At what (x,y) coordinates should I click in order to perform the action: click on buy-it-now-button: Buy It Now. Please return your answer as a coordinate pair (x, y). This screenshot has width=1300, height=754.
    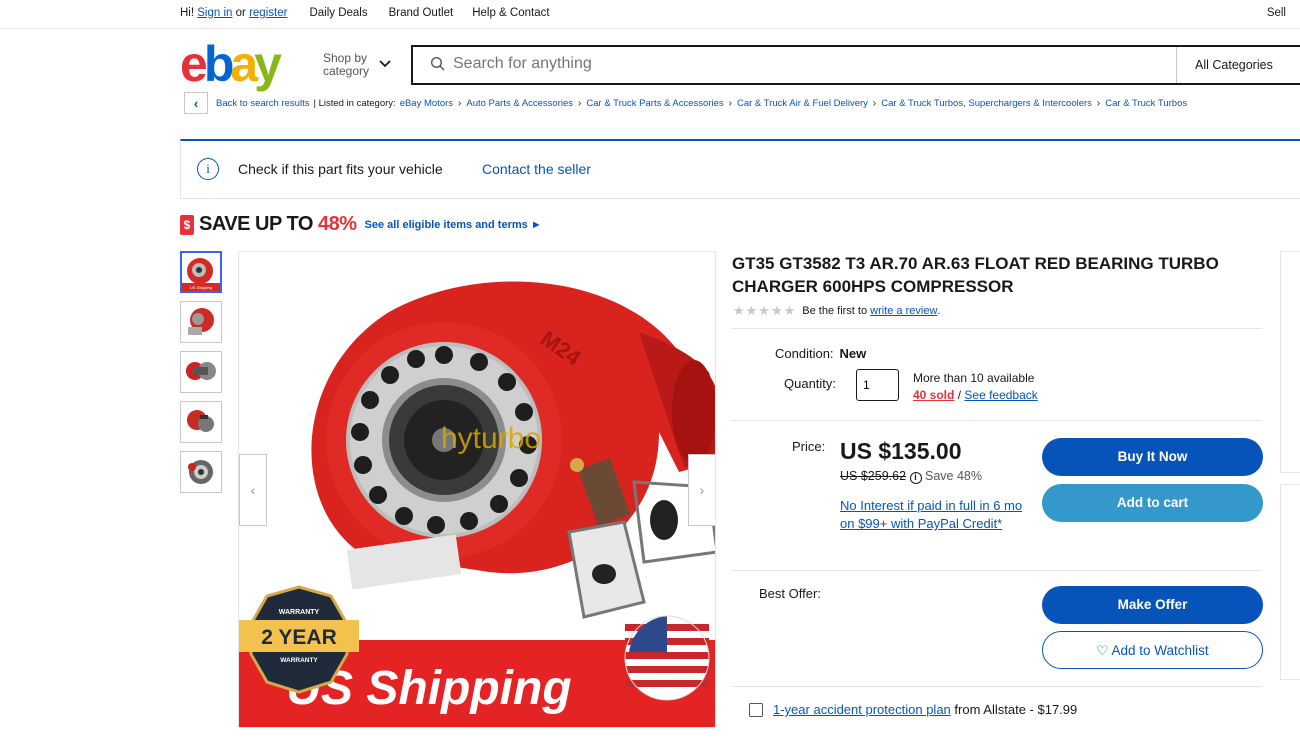
    Looking at the image, I should click on (1152, 457).